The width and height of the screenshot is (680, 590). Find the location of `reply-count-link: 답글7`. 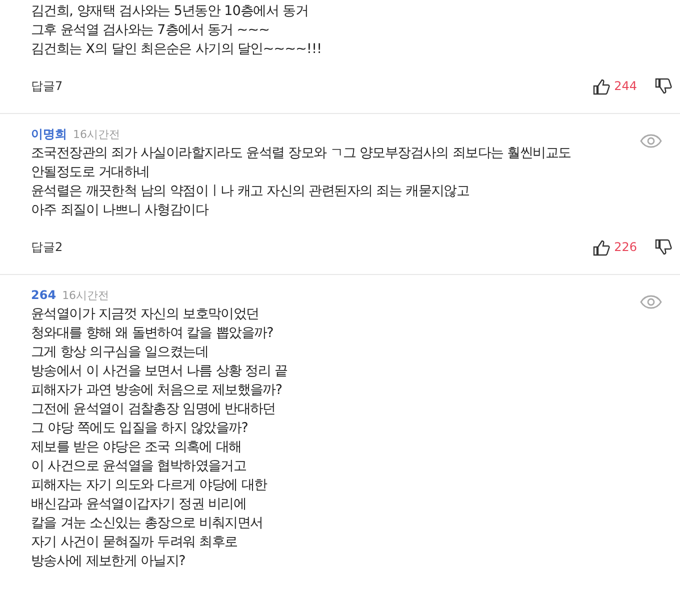

reply-count-link: 답글7 is located at coordinates (47, 86).